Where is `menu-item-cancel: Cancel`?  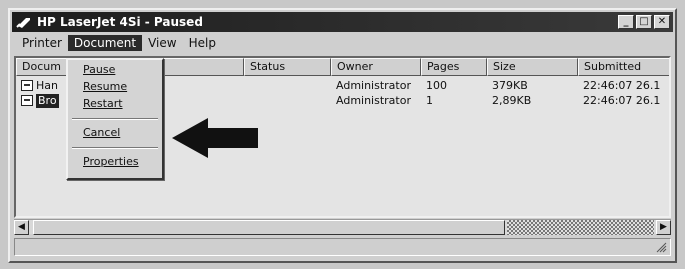
menu-item-cancel: Cancel is located at coordinates (101, 132).